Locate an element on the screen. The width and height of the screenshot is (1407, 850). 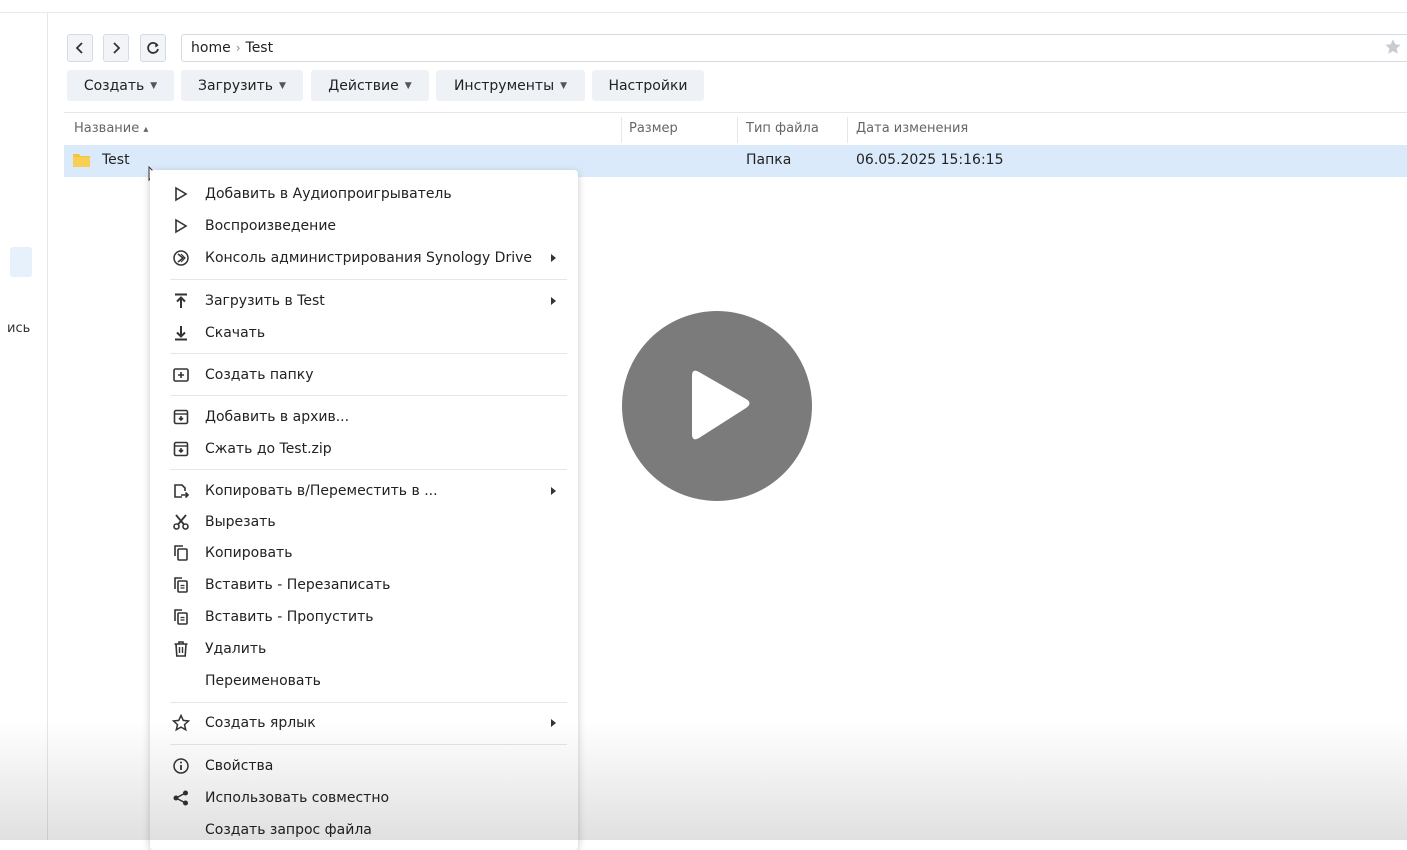
back-button is located at coordinates (80, 48).